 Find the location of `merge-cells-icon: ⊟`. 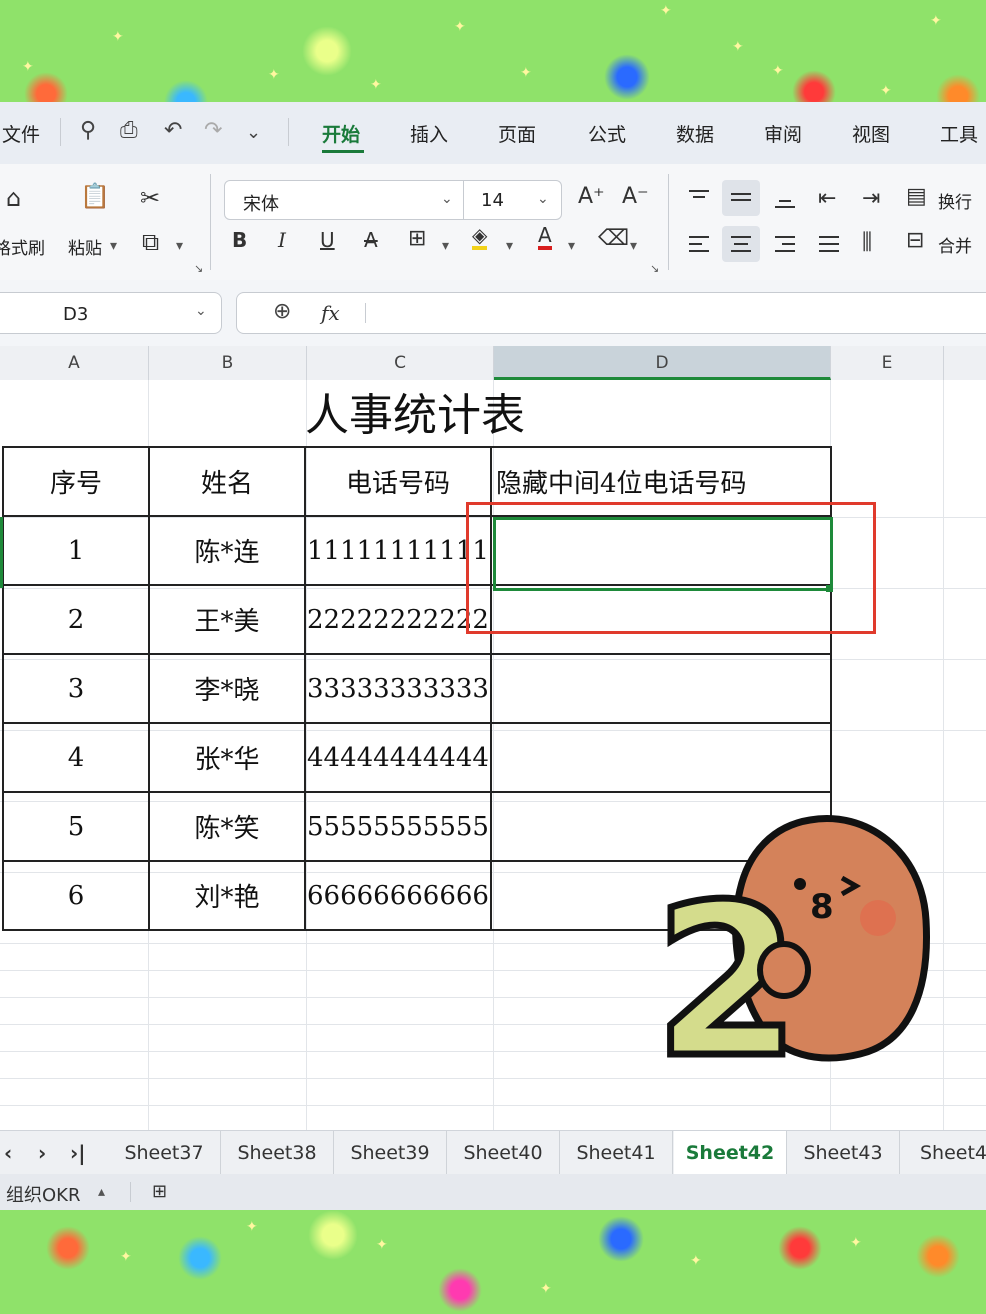

merge-cells-icon: ⊟ is located at coordinates (915, 240).